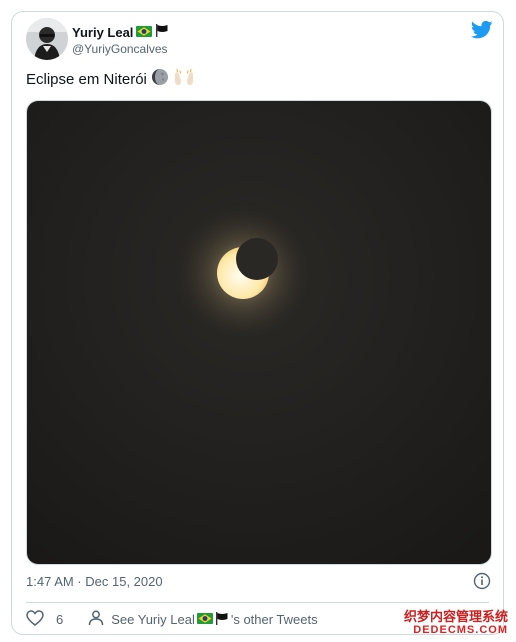 This screenshot has height=642, width=516. I want to click on tweet-text: Eclipse em Niterói, so click(110, 79).